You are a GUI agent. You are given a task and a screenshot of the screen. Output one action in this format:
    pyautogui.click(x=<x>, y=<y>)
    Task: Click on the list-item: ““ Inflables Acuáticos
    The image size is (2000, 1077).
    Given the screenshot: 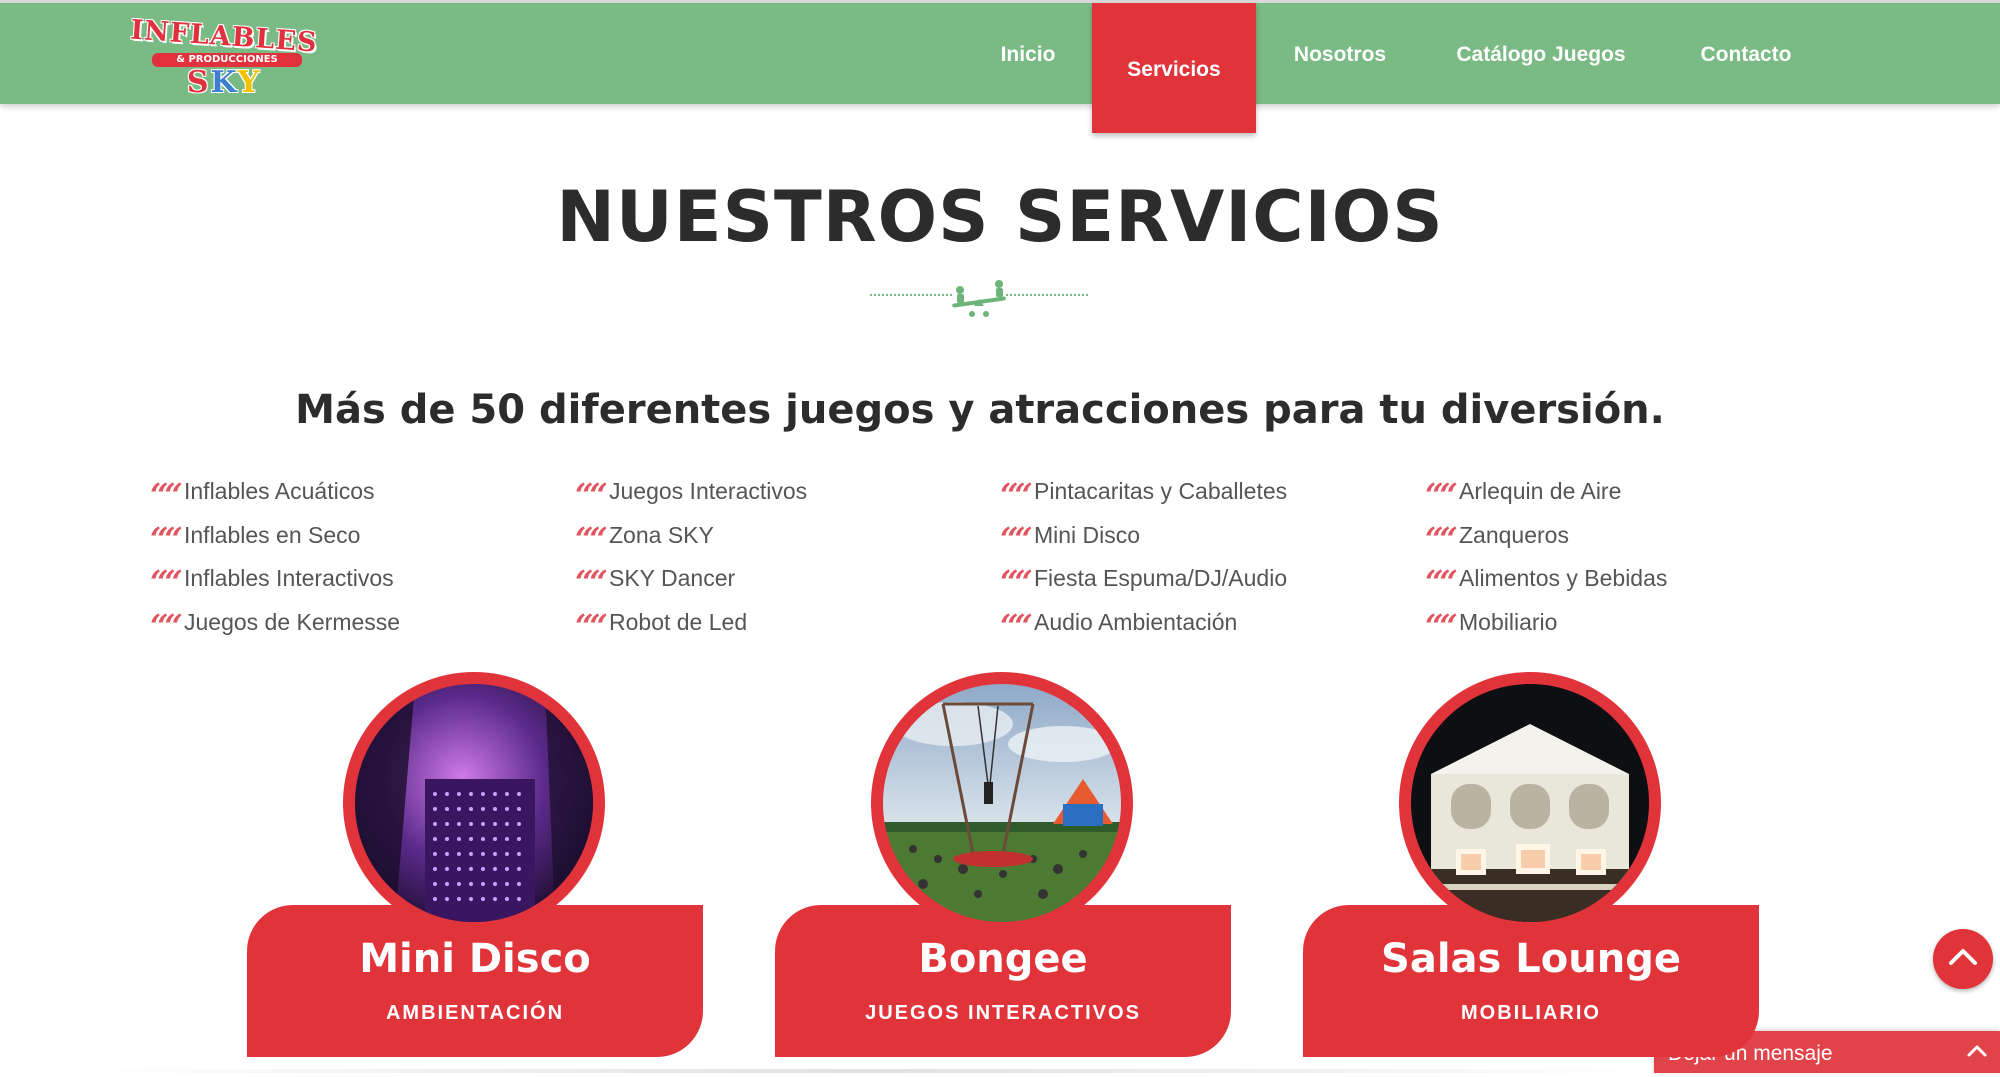 What is the action you would take?
    pyautogui.click(x=360, y=494)
    